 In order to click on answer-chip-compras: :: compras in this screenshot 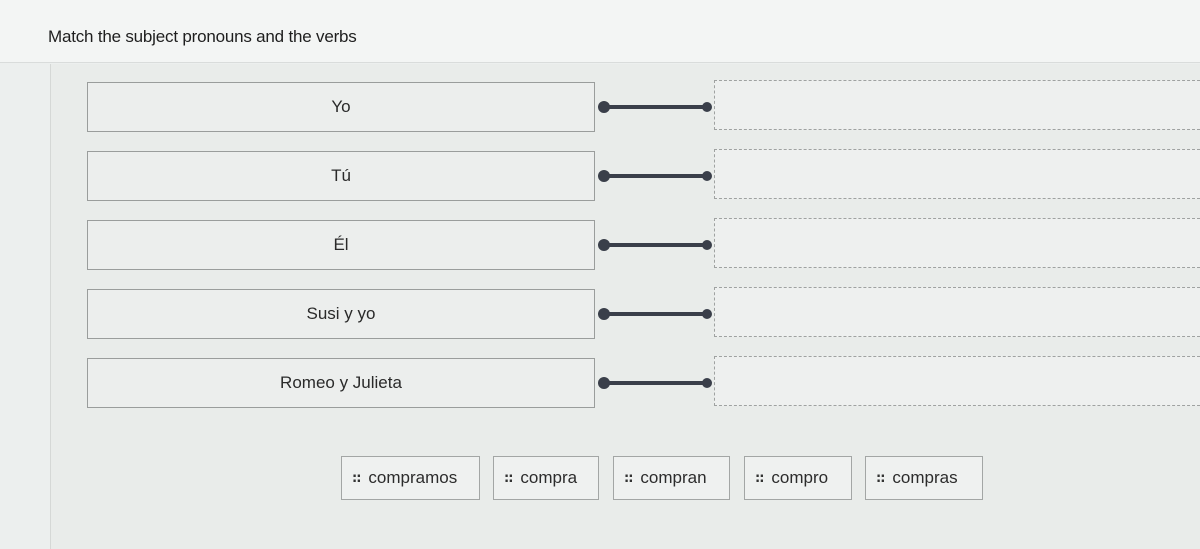, I will do `click(924, 478)`.